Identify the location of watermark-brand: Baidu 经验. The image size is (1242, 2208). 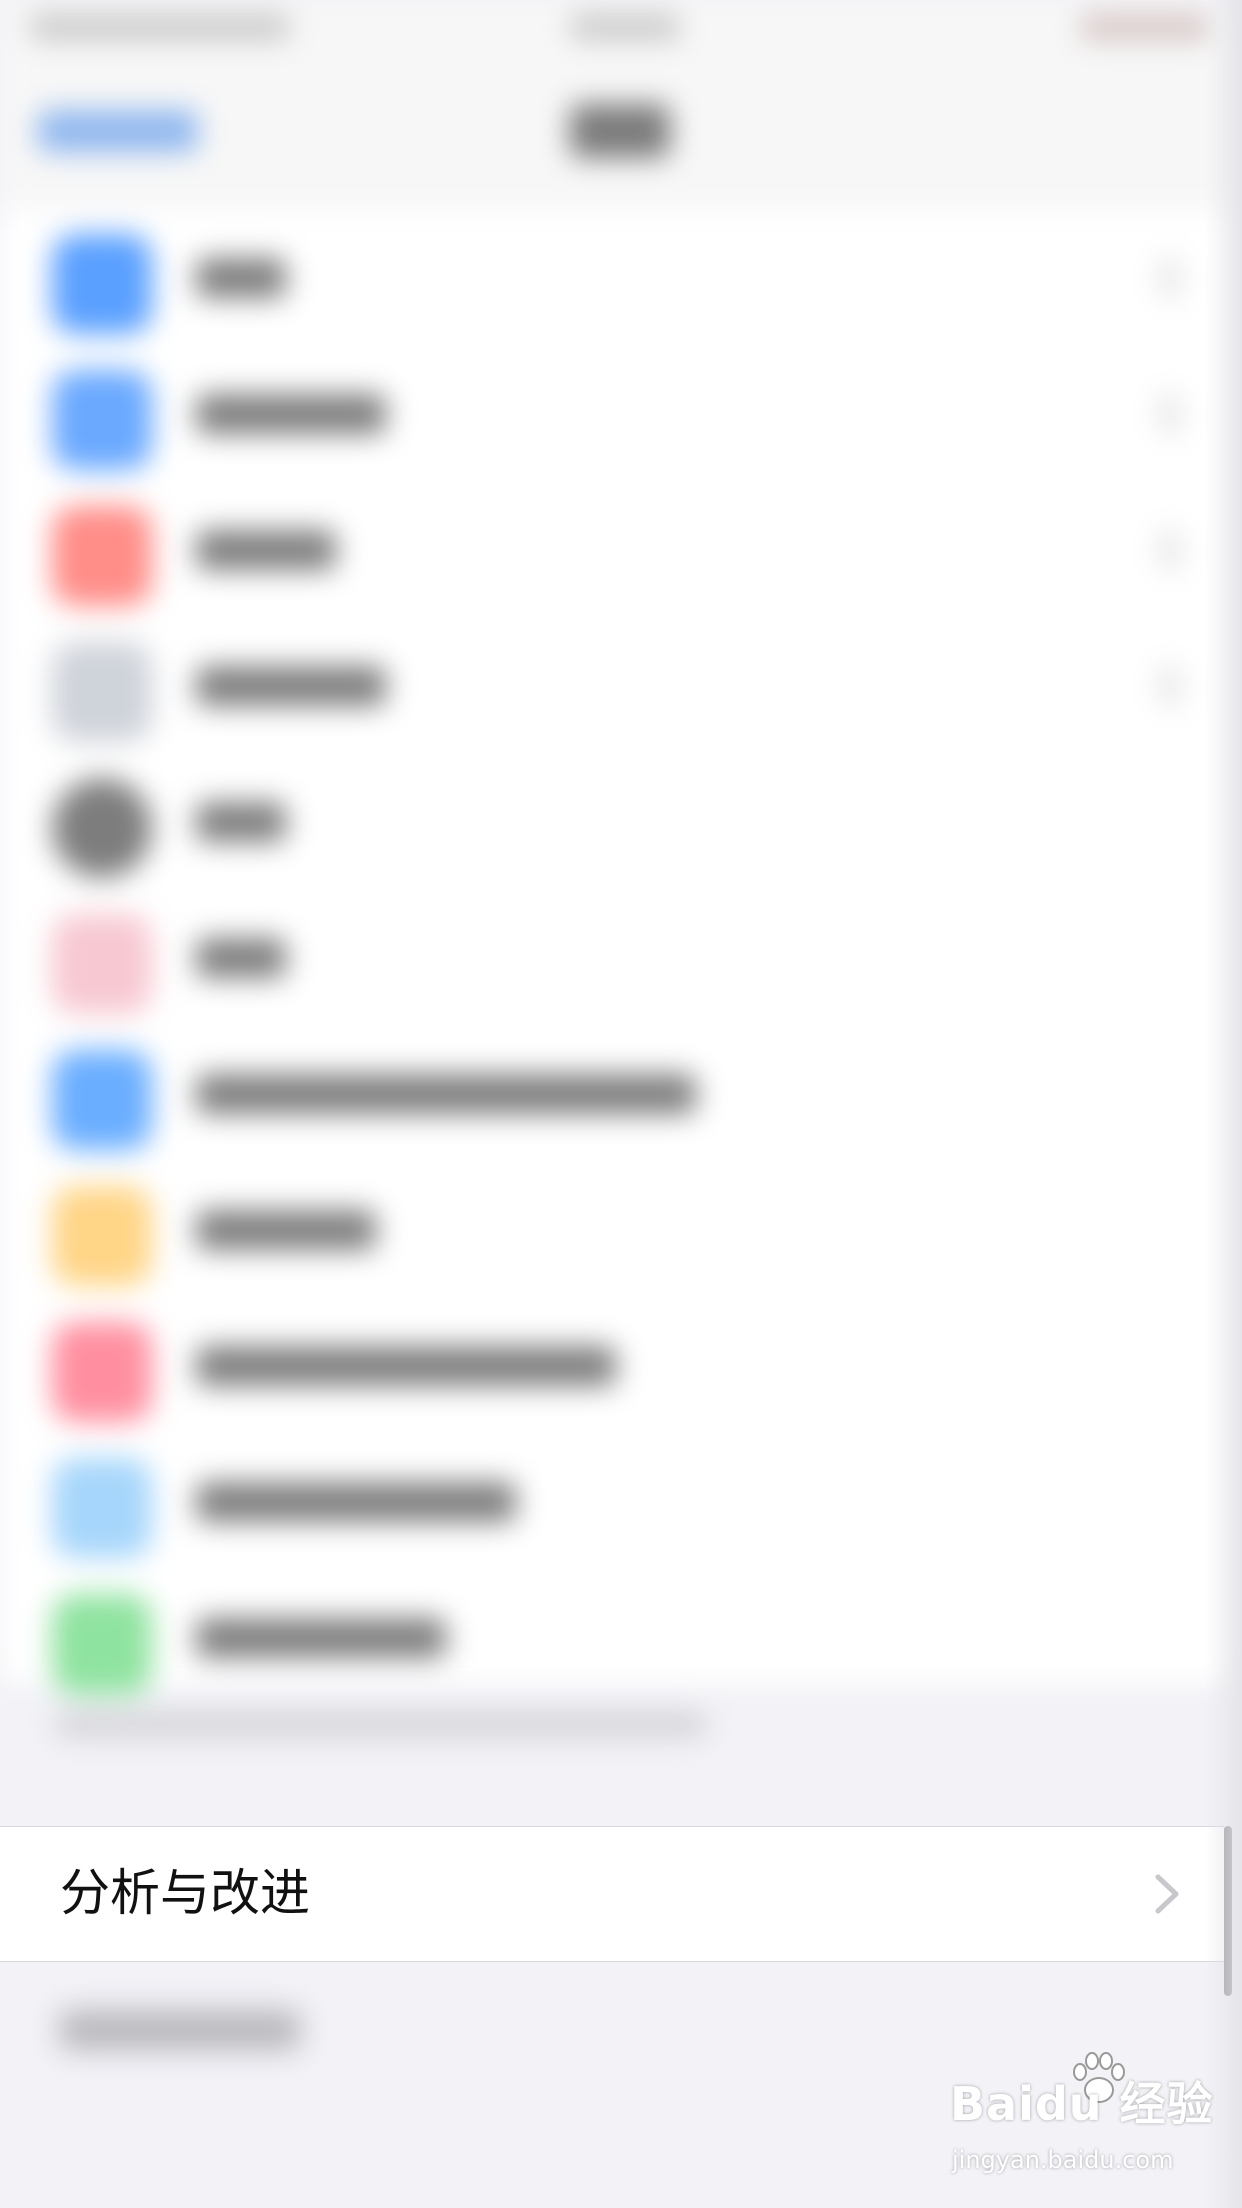
(1082, 2104).